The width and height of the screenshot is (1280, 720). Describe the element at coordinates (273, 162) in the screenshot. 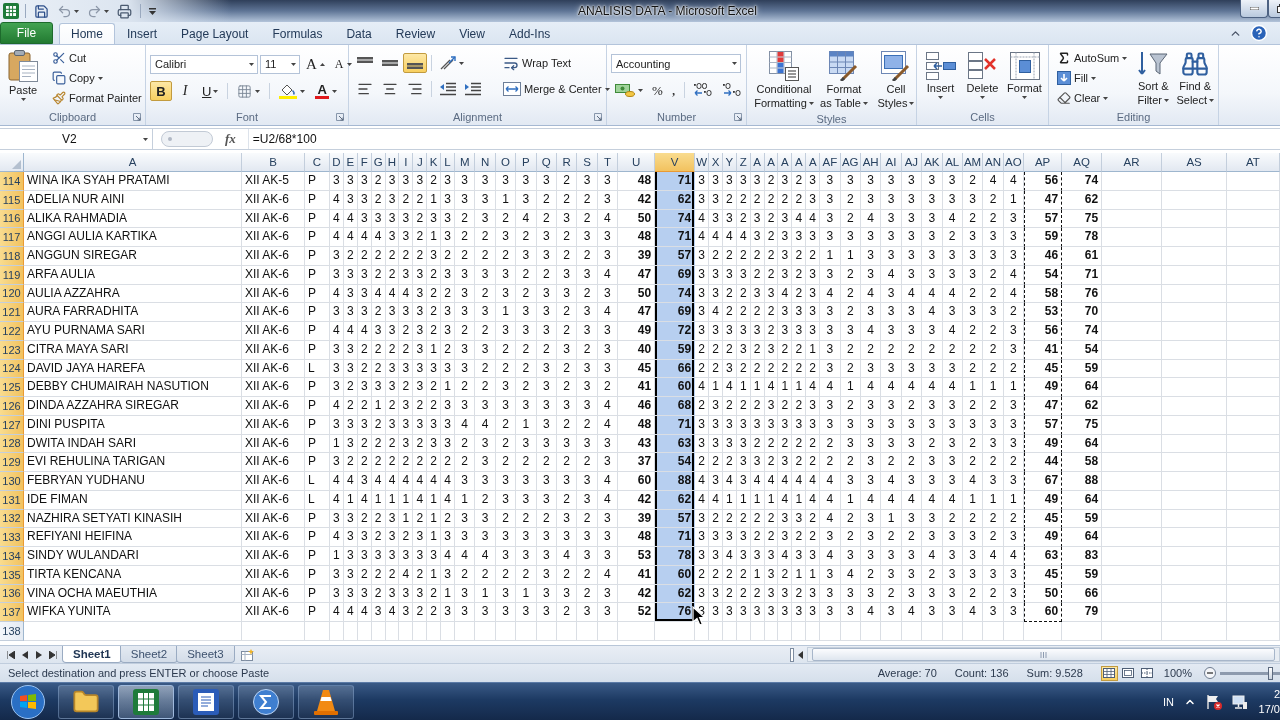

I see `column-header: B` at that location.